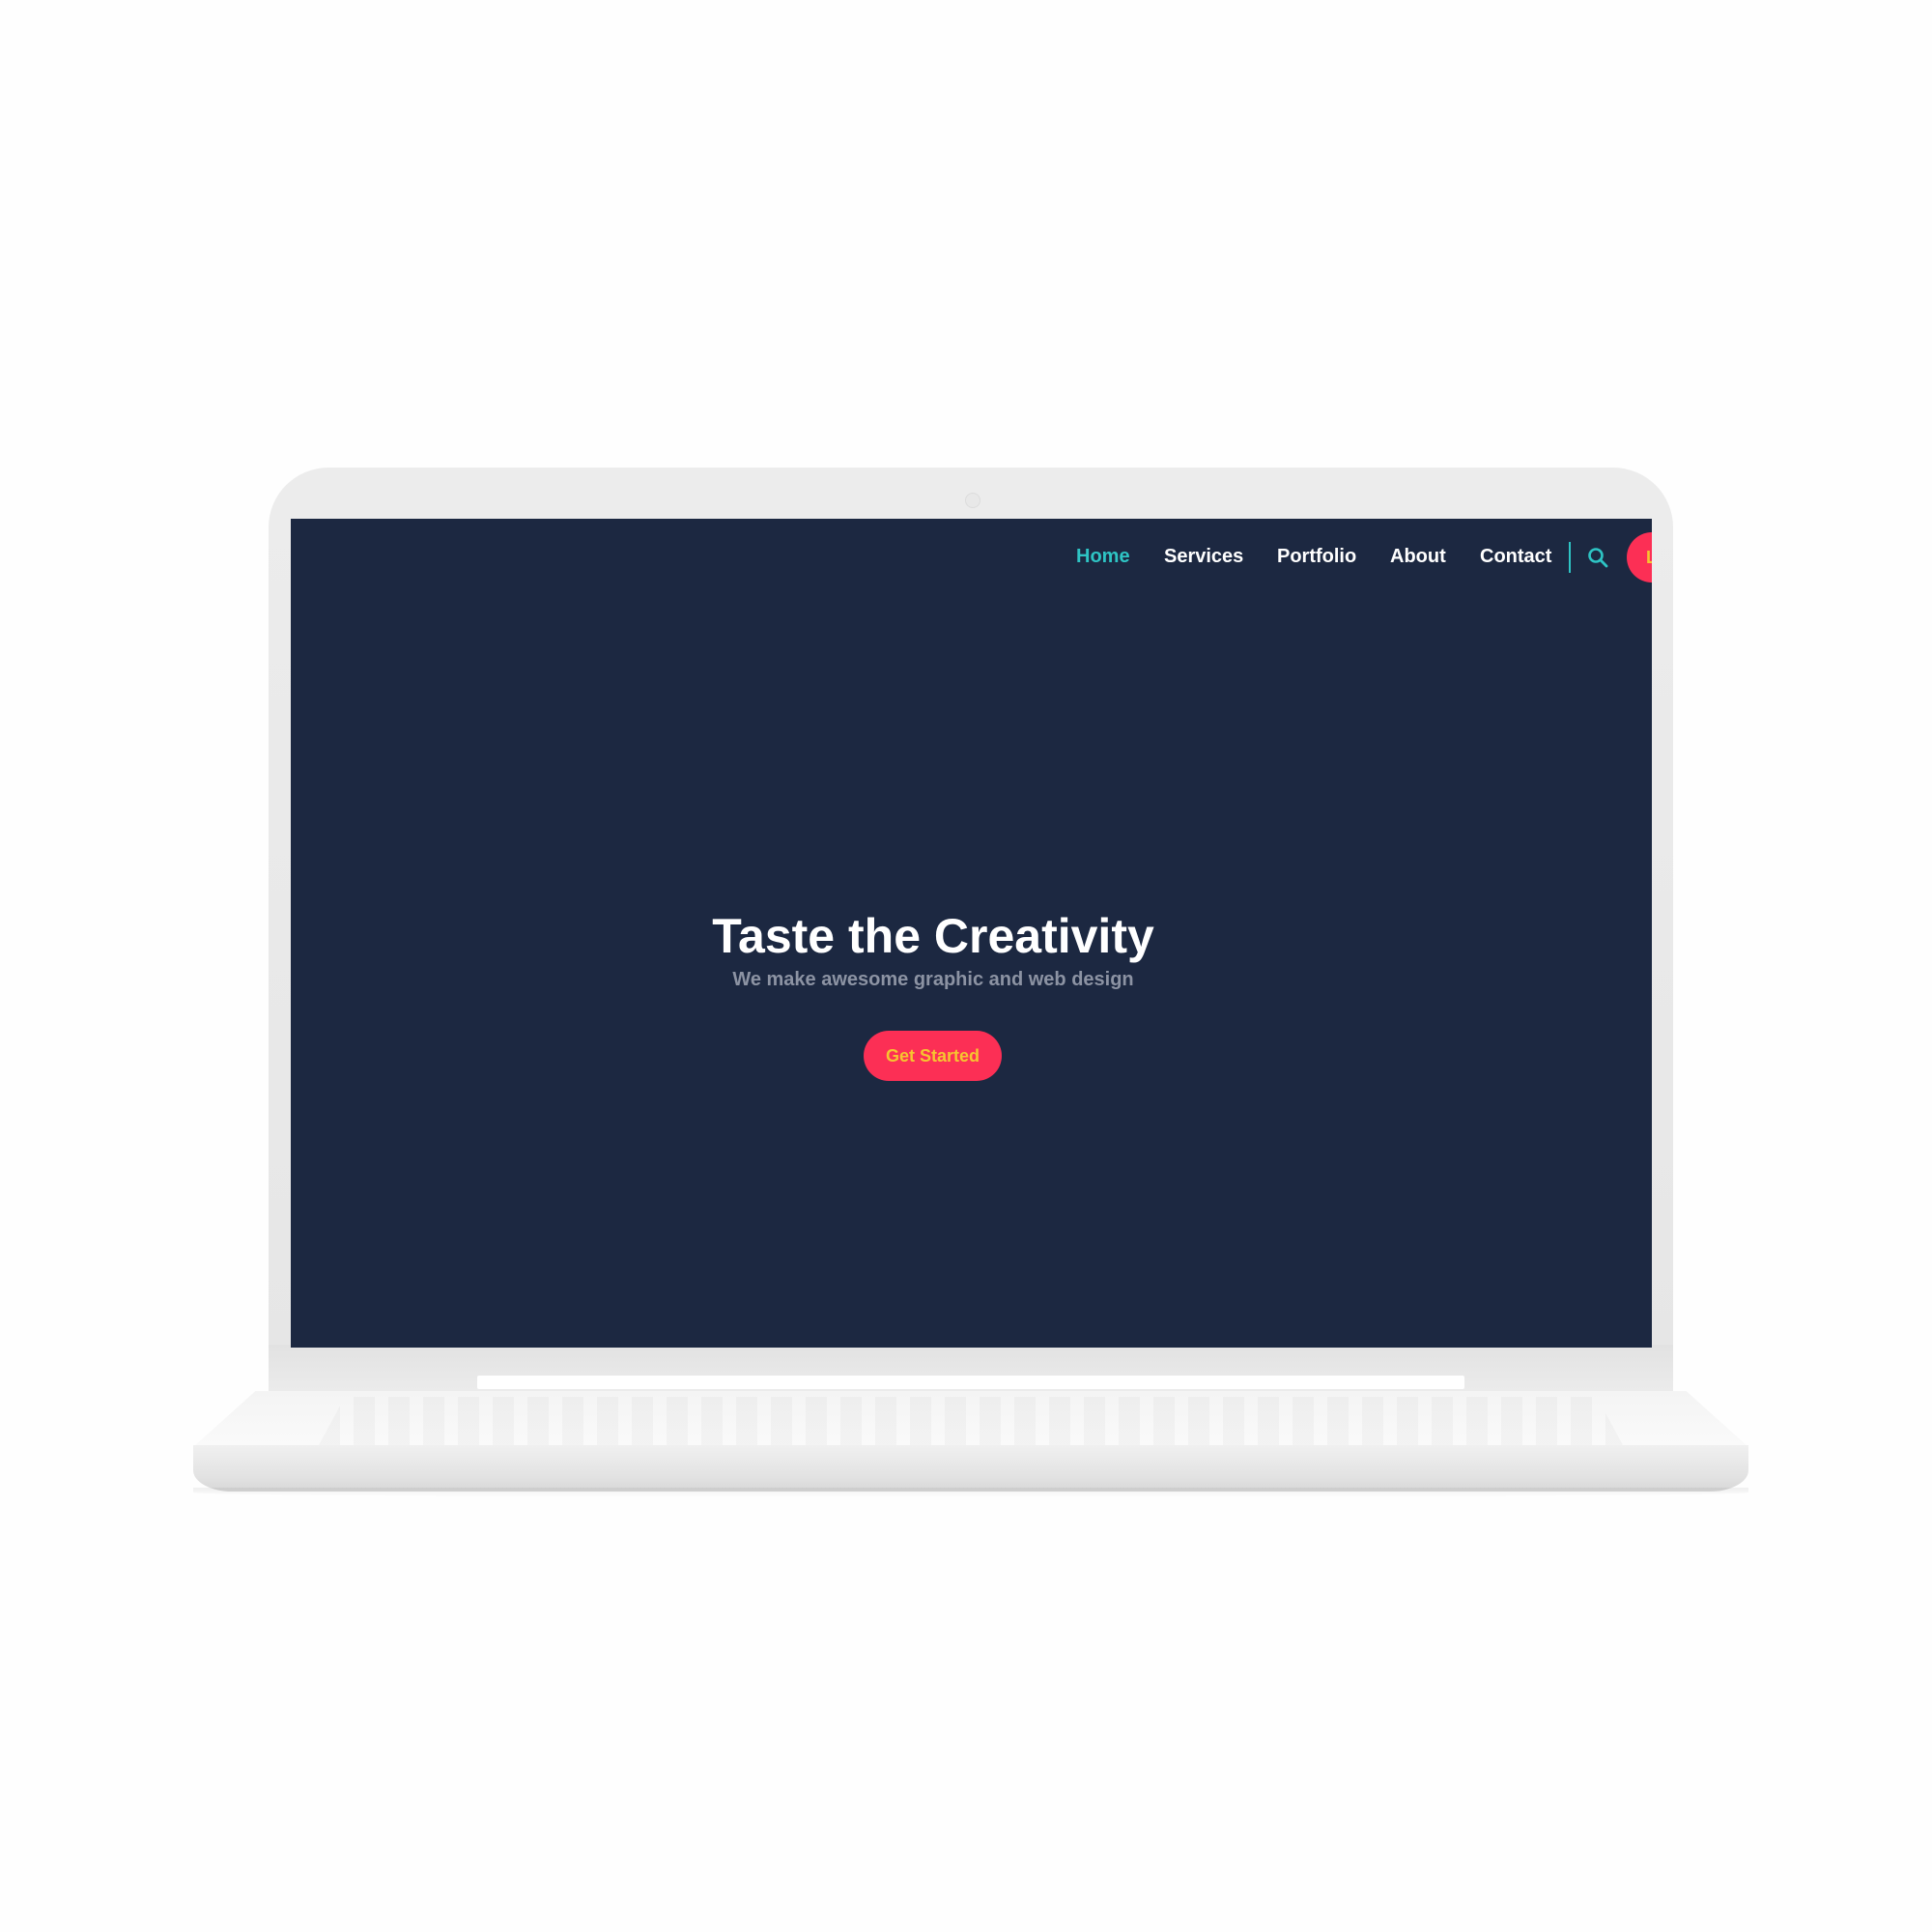 The height and width of the screenshot is (1932, 1932). What do you see at coordinates (971, 1421) in the screenshot?
I see `laptop-keyboard` at bounding box center [971, 1421].